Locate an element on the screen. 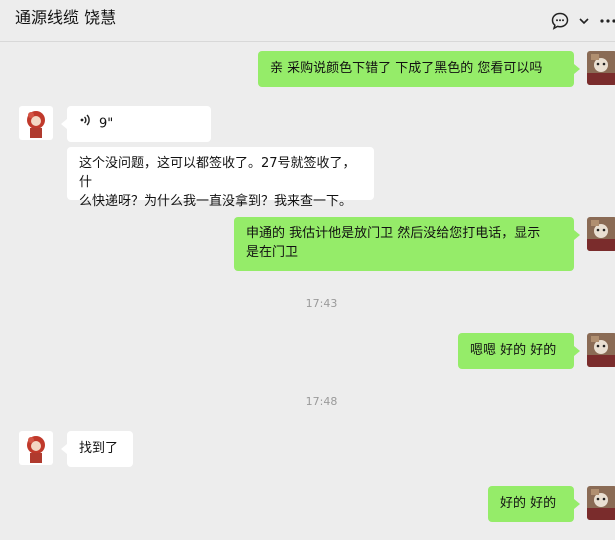  message-bubble-outgoing: 嗯嗯 好的 好的 is located at coordinates (516, 351).